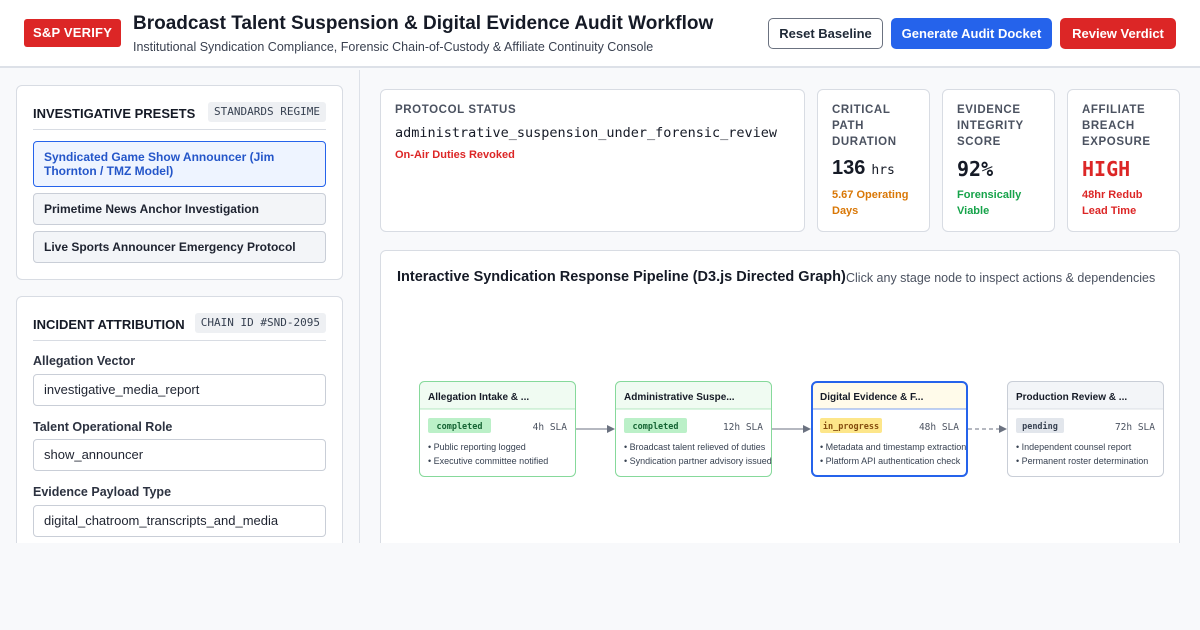  I want to click on affiliate-breach-note: 48hr Redub Lead Time, so click(1112, 203).